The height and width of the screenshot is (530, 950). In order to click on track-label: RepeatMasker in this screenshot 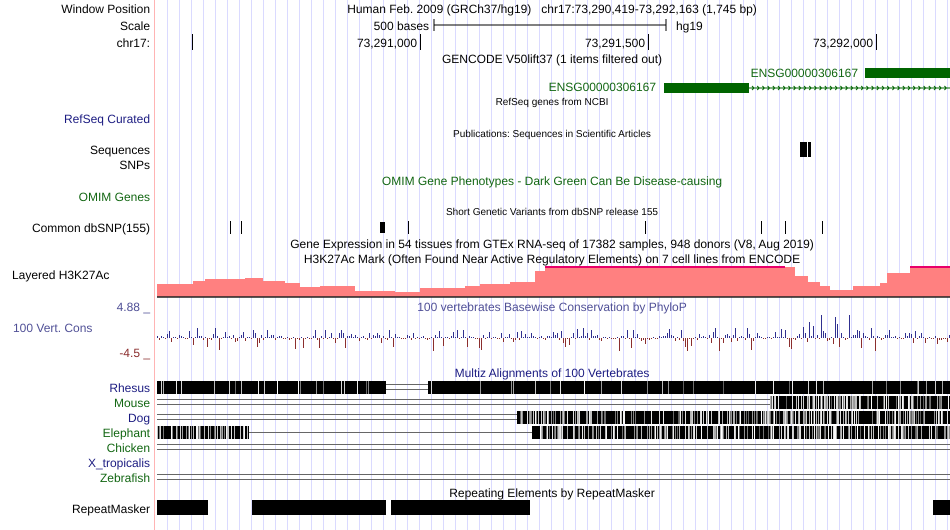, I will do `click(110, 508)`.